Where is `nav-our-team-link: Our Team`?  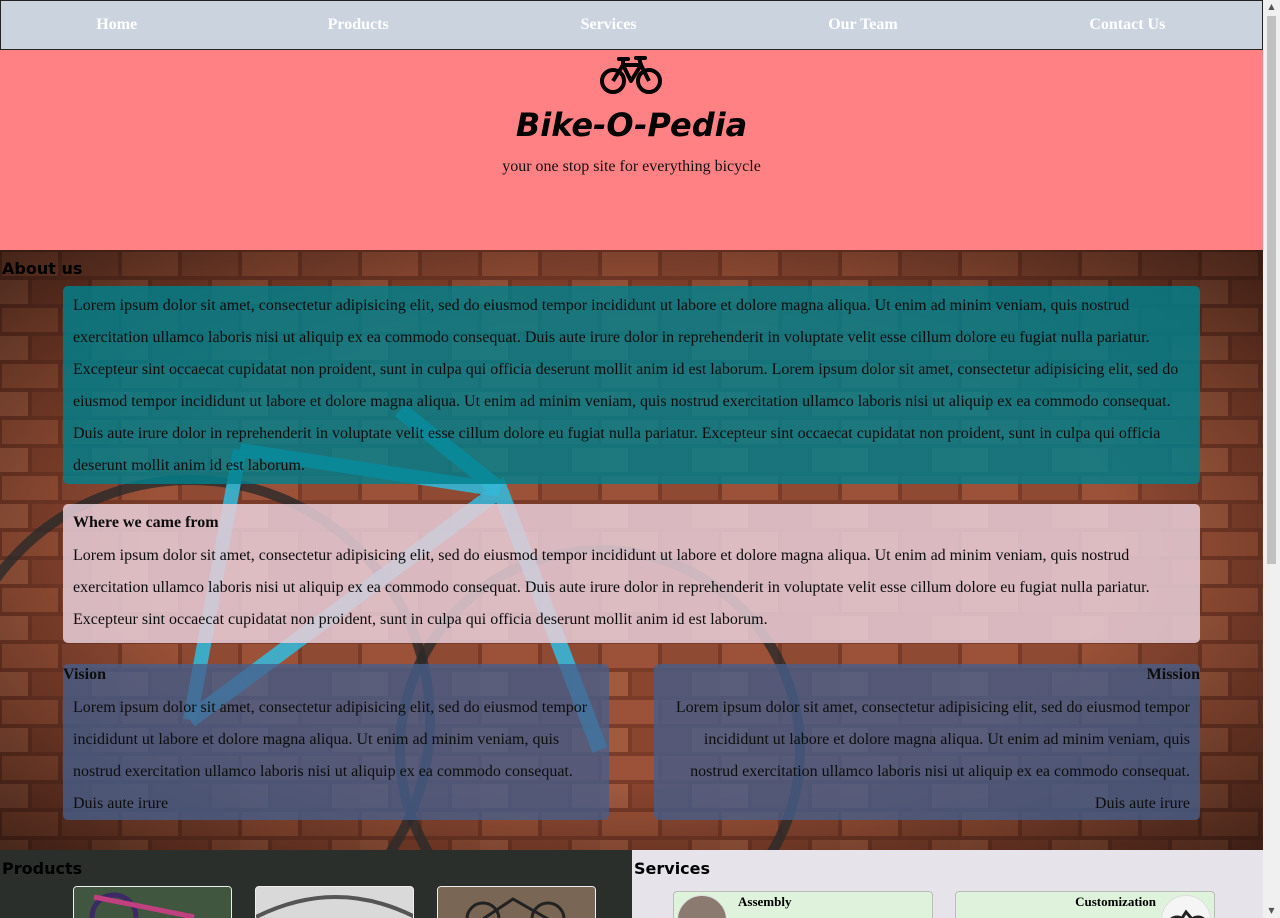 nav-our-team-link: Our Team is located at coordinates (862, 25).